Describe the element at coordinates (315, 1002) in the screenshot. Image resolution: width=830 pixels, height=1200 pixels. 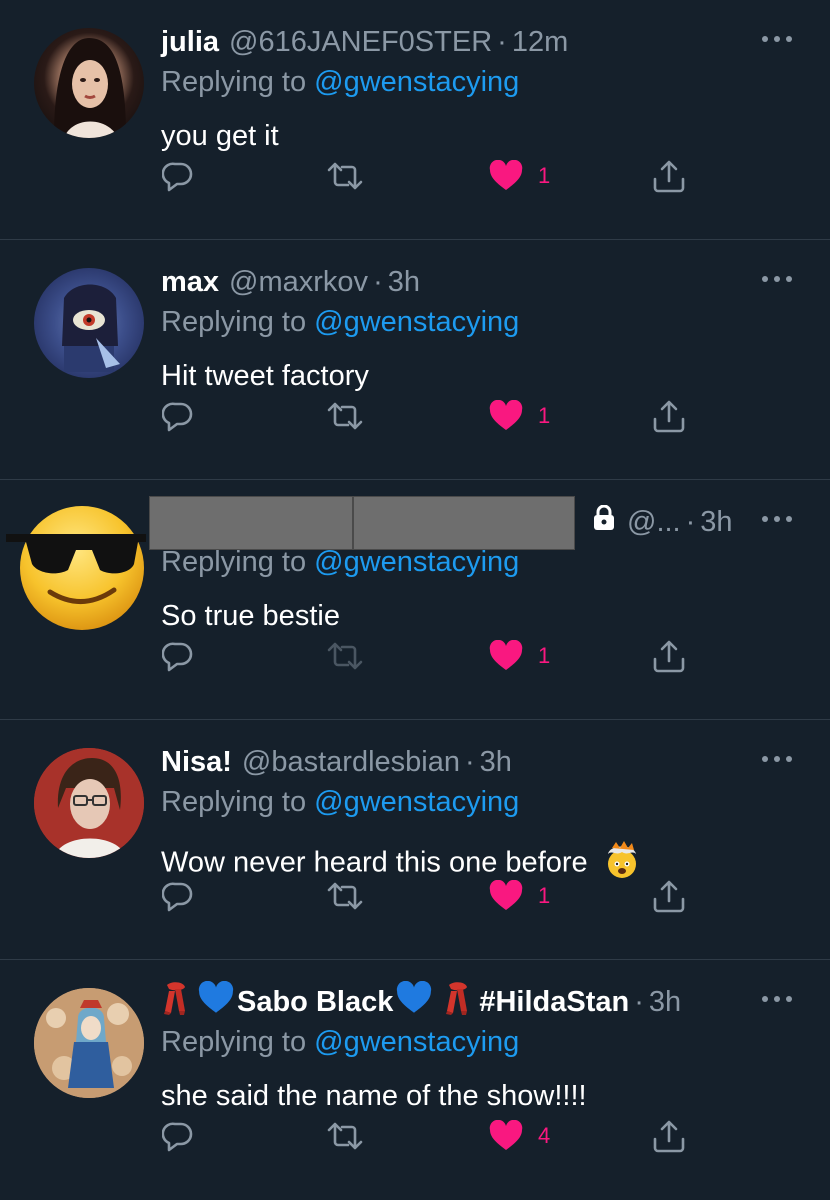
I see `display-name: Sabo Black` at that location.